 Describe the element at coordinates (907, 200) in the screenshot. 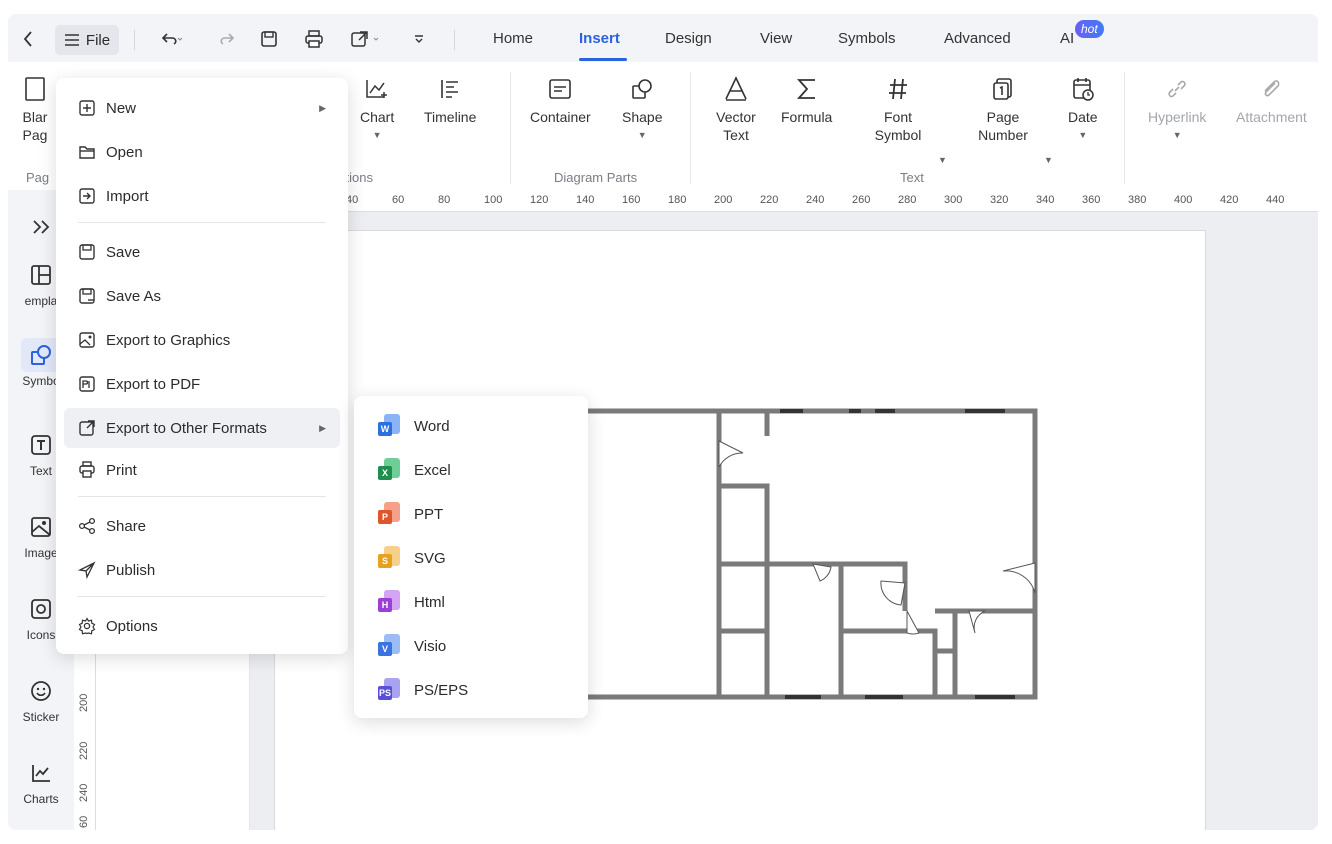

I see `ruler-tick: 280` at that location.